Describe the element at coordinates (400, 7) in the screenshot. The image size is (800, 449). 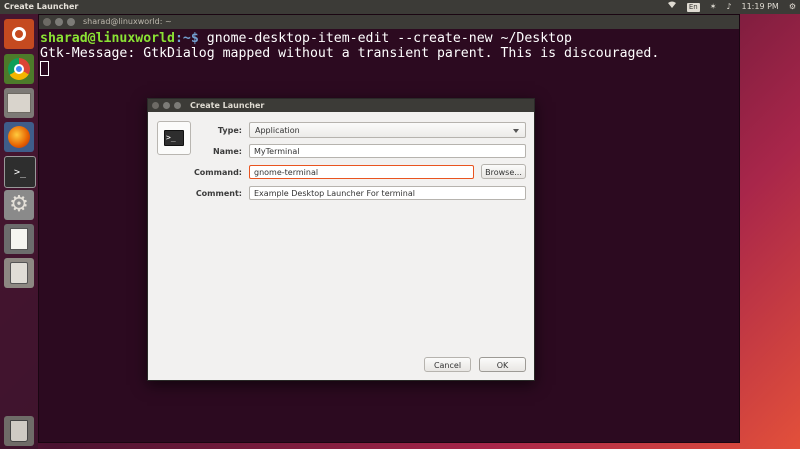
I see `top-panel: Create Launcher En ✶ ♪ 11:19 PM ⚙` at that location.